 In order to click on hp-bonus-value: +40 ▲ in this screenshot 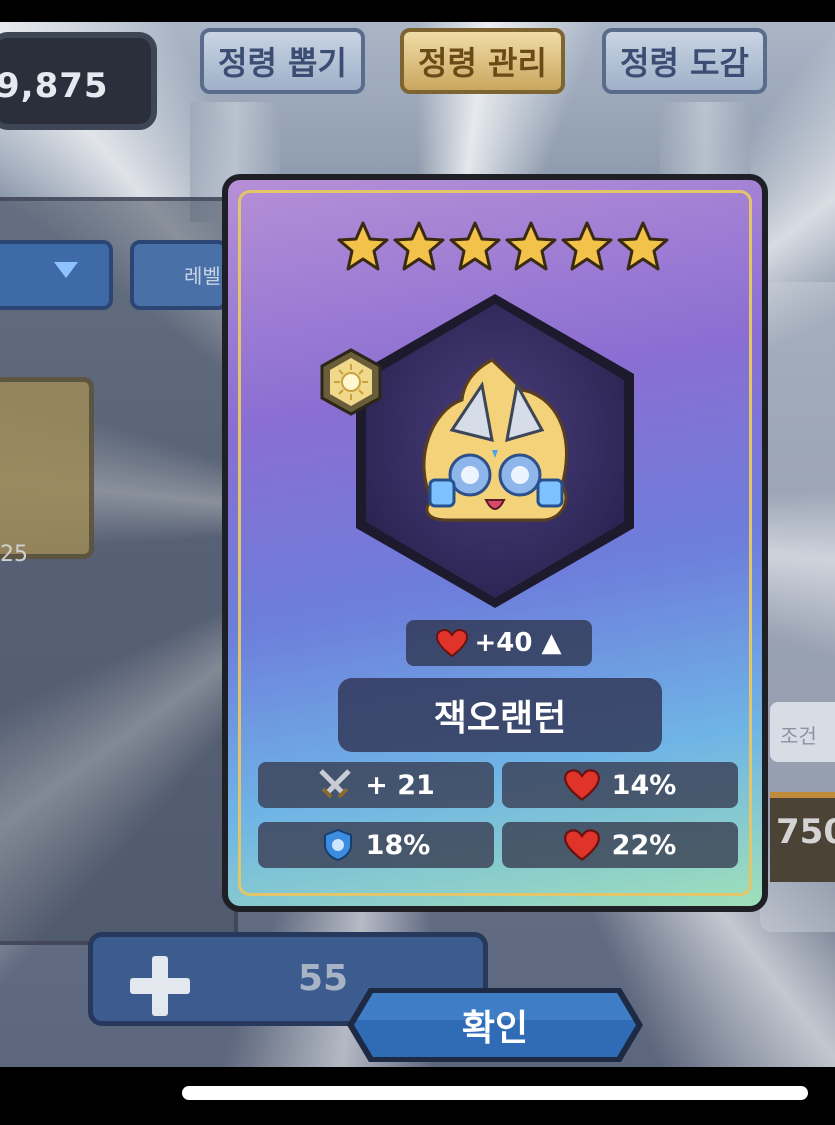, I will do `click(518, 643)`.